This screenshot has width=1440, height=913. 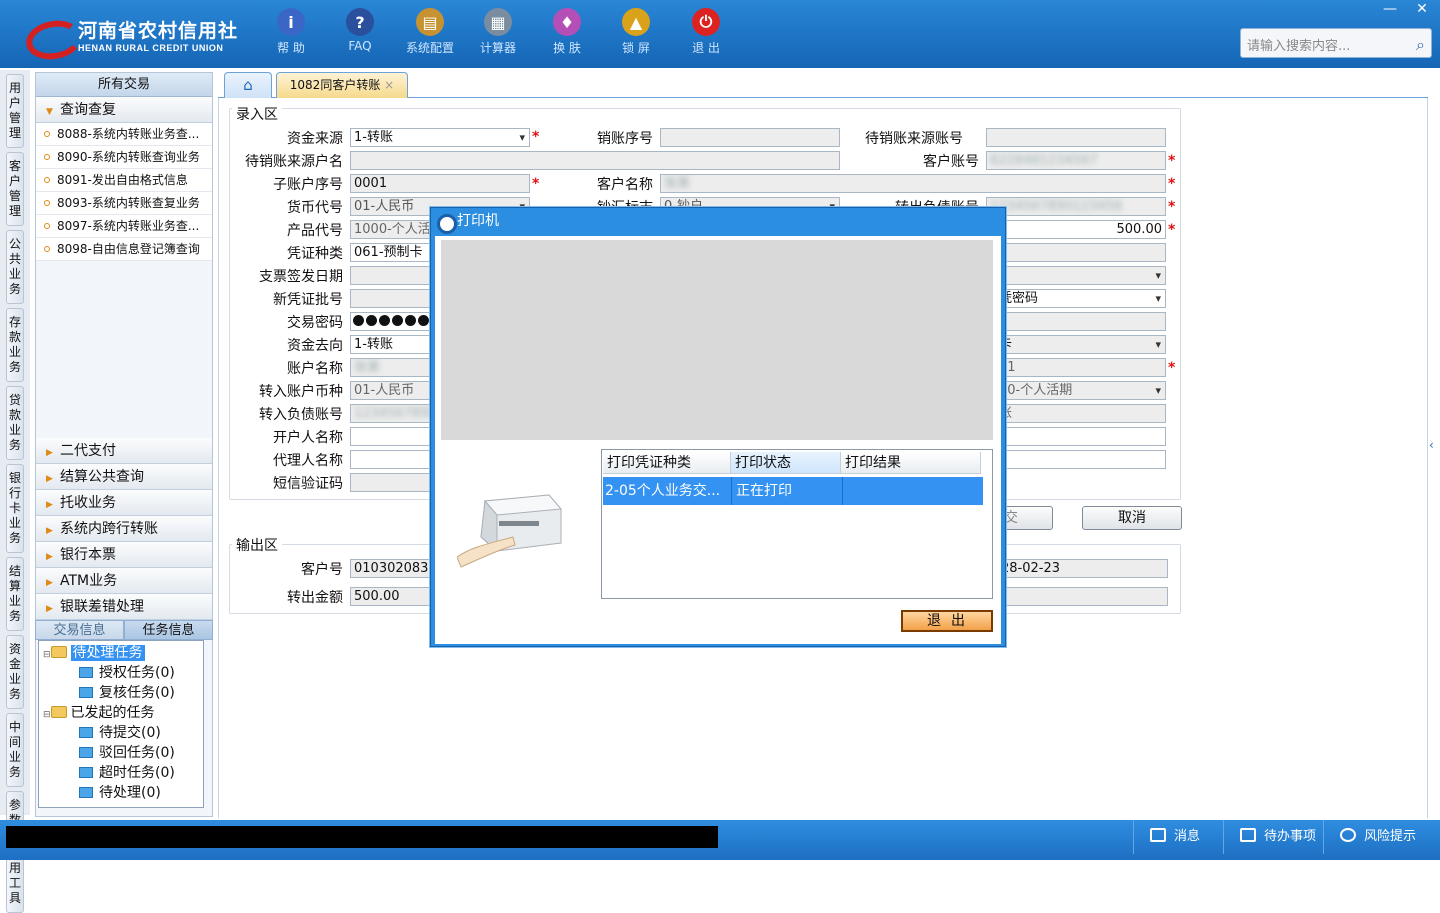 I want to click on home-tab: ⌂, so click(x=248, y=85).